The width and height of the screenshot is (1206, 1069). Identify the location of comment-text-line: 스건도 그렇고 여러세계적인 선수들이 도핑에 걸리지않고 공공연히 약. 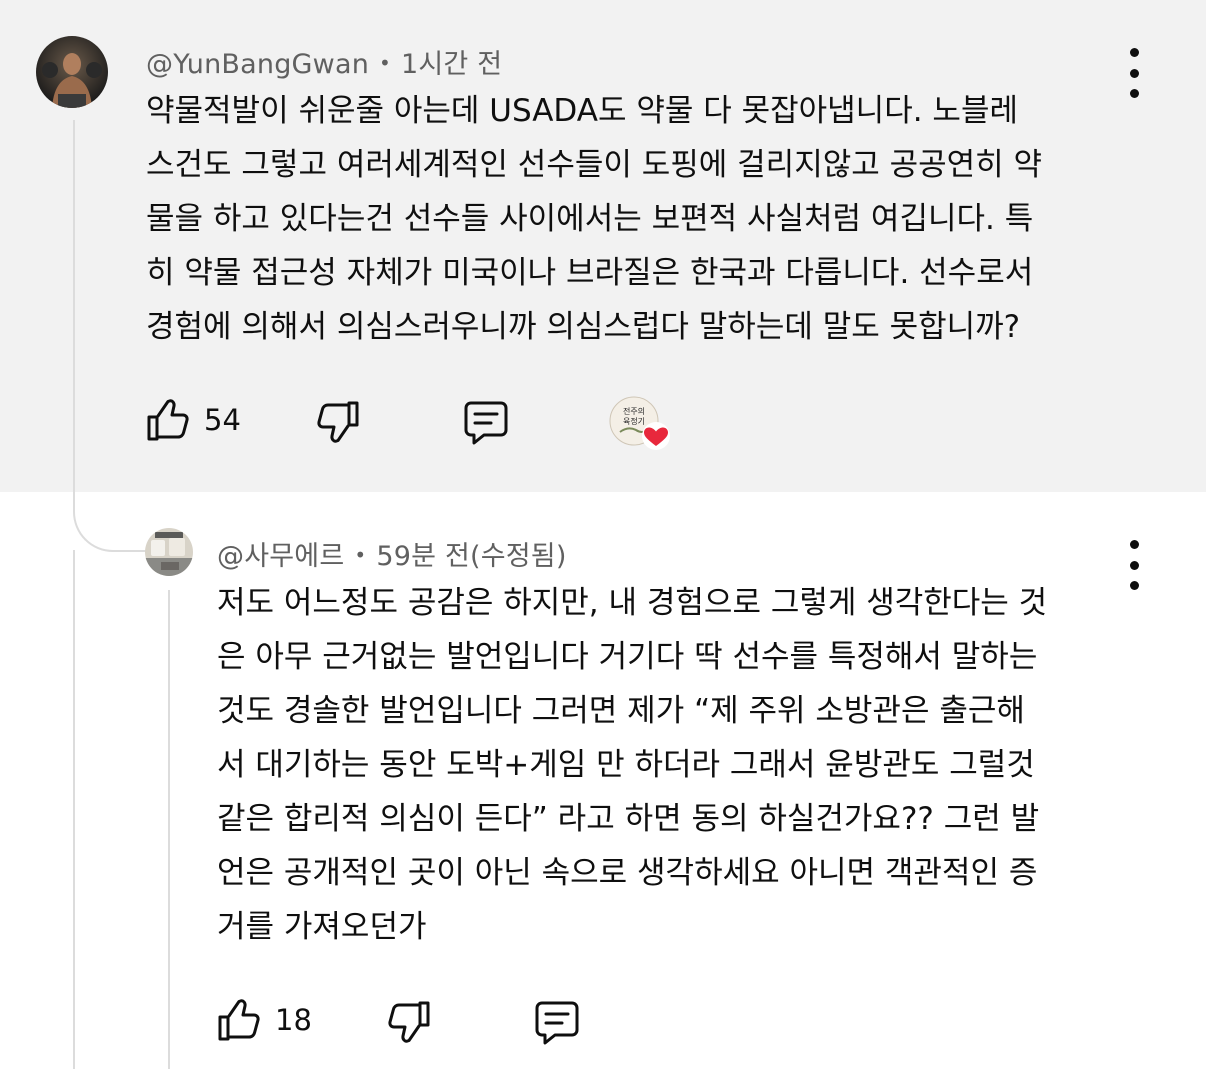
(594, 165).